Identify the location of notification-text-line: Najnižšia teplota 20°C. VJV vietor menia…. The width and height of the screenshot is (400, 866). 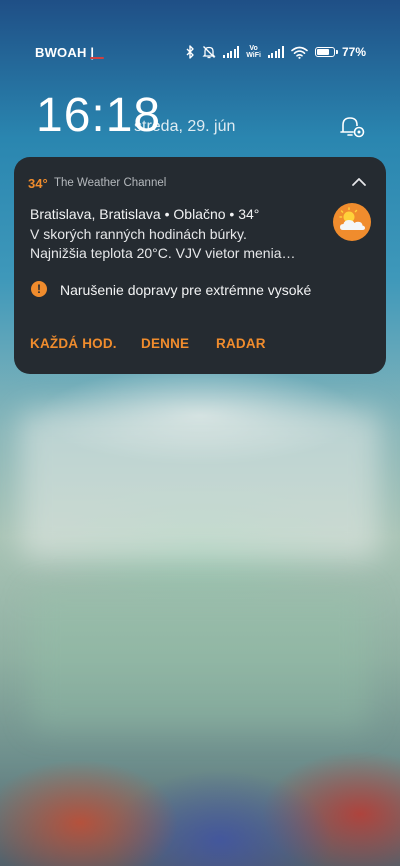
(163, 253).